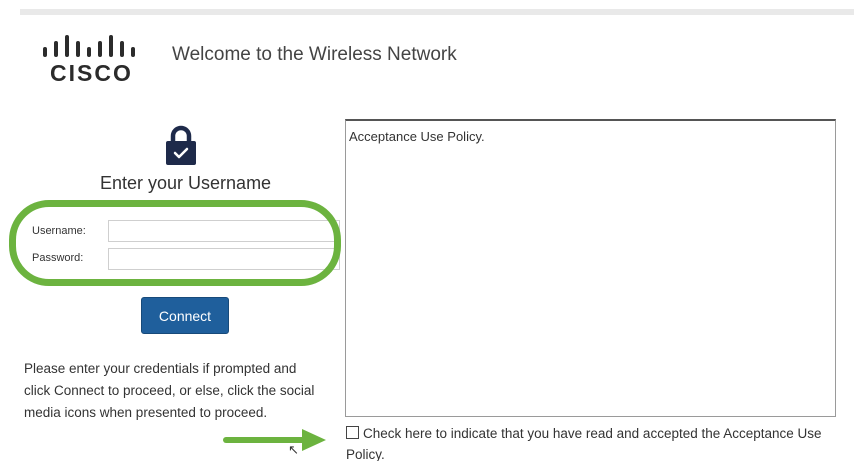 The image size is (854, 461). I want to click on connect-button: Connect, so click(185, 315).